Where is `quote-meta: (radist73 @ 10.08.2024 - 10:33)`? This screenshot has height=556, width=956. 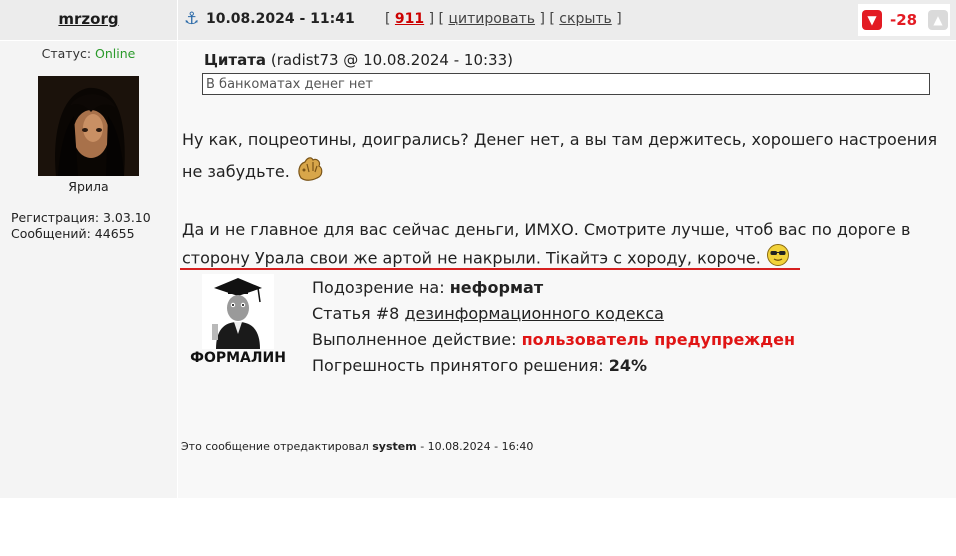
quote-meta: (radist73 @ 10.08.2024 - 10:33) is located at coordinates (391, 60).